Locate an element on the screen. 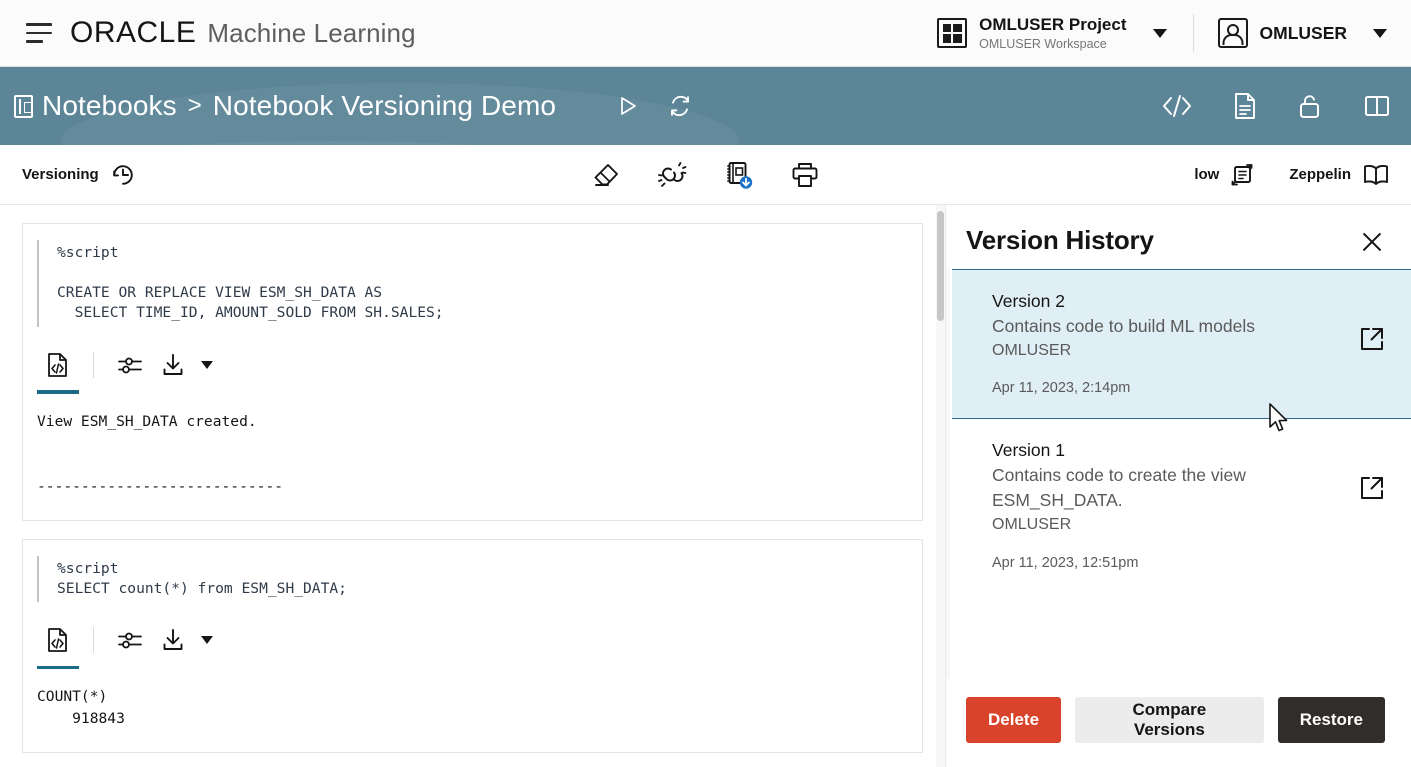 This screenshot has width=1411, height=767. interpreter-selector: Zeppelin is located at coordinates (1340, 175).